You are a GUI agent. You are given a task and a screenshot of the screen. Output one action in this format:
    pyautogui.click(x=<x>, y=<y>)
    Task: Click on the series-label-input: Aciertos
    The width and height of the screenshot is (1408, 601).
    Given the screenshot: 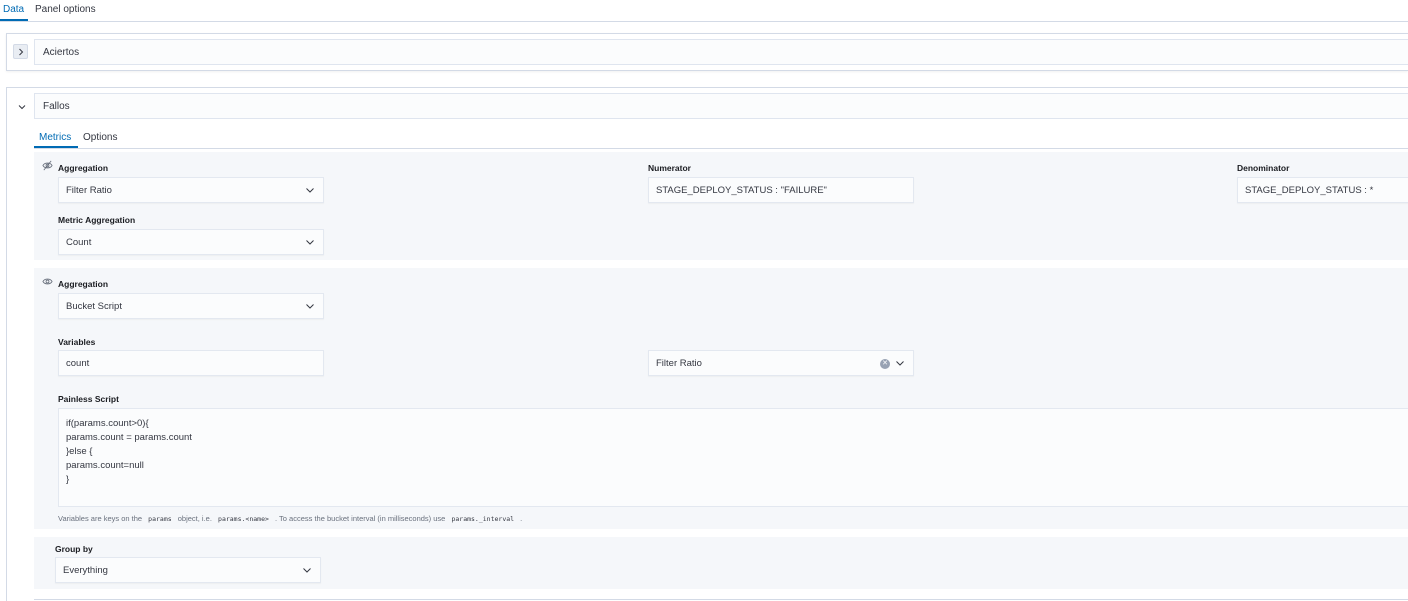 What is the action you would take?
    pyautogui.click(x=721, y=52)
    